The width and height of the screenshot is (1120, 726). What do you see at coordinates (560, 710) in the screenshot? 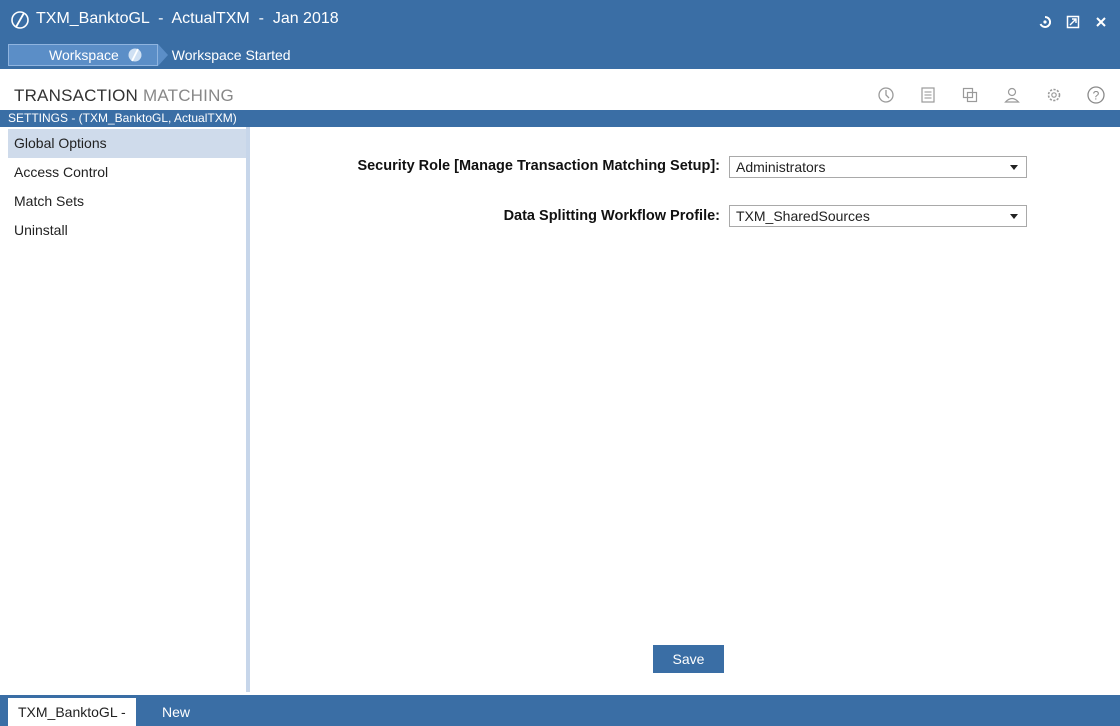
I see `bottom-tab-bar: TXM_BanktoGL - New` at bounding box center [560, 710].